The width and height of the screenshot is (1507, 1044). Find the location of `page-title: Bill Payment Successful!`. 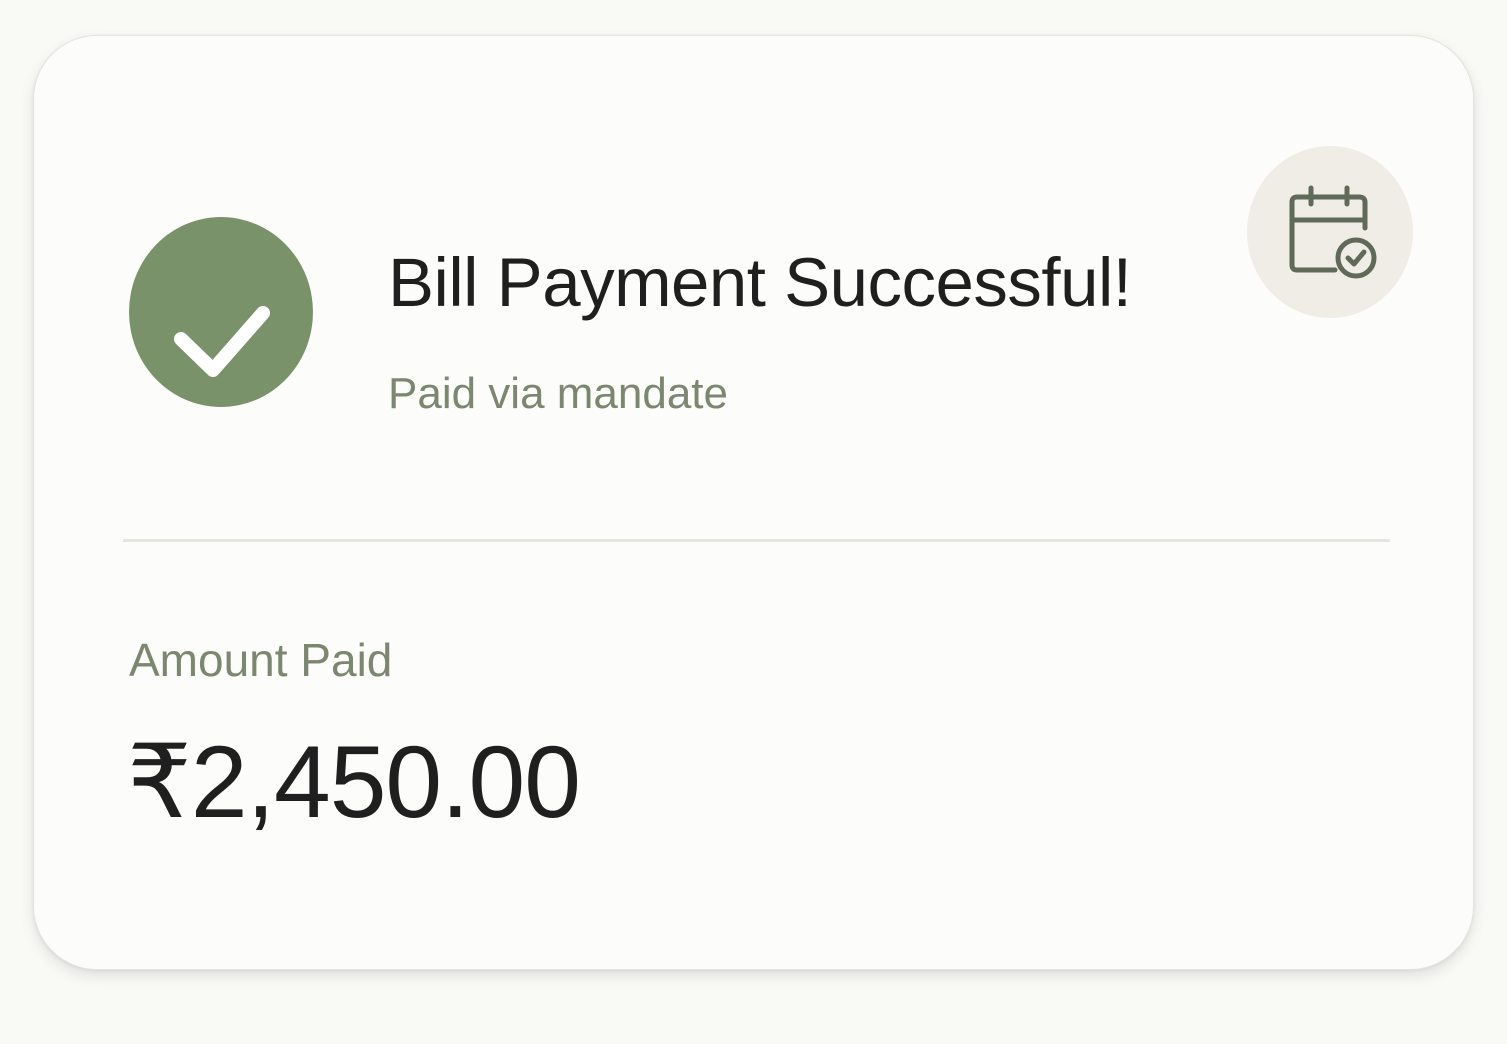

page-title: Bill Payment Successful! is located at coordinates (760, 282).